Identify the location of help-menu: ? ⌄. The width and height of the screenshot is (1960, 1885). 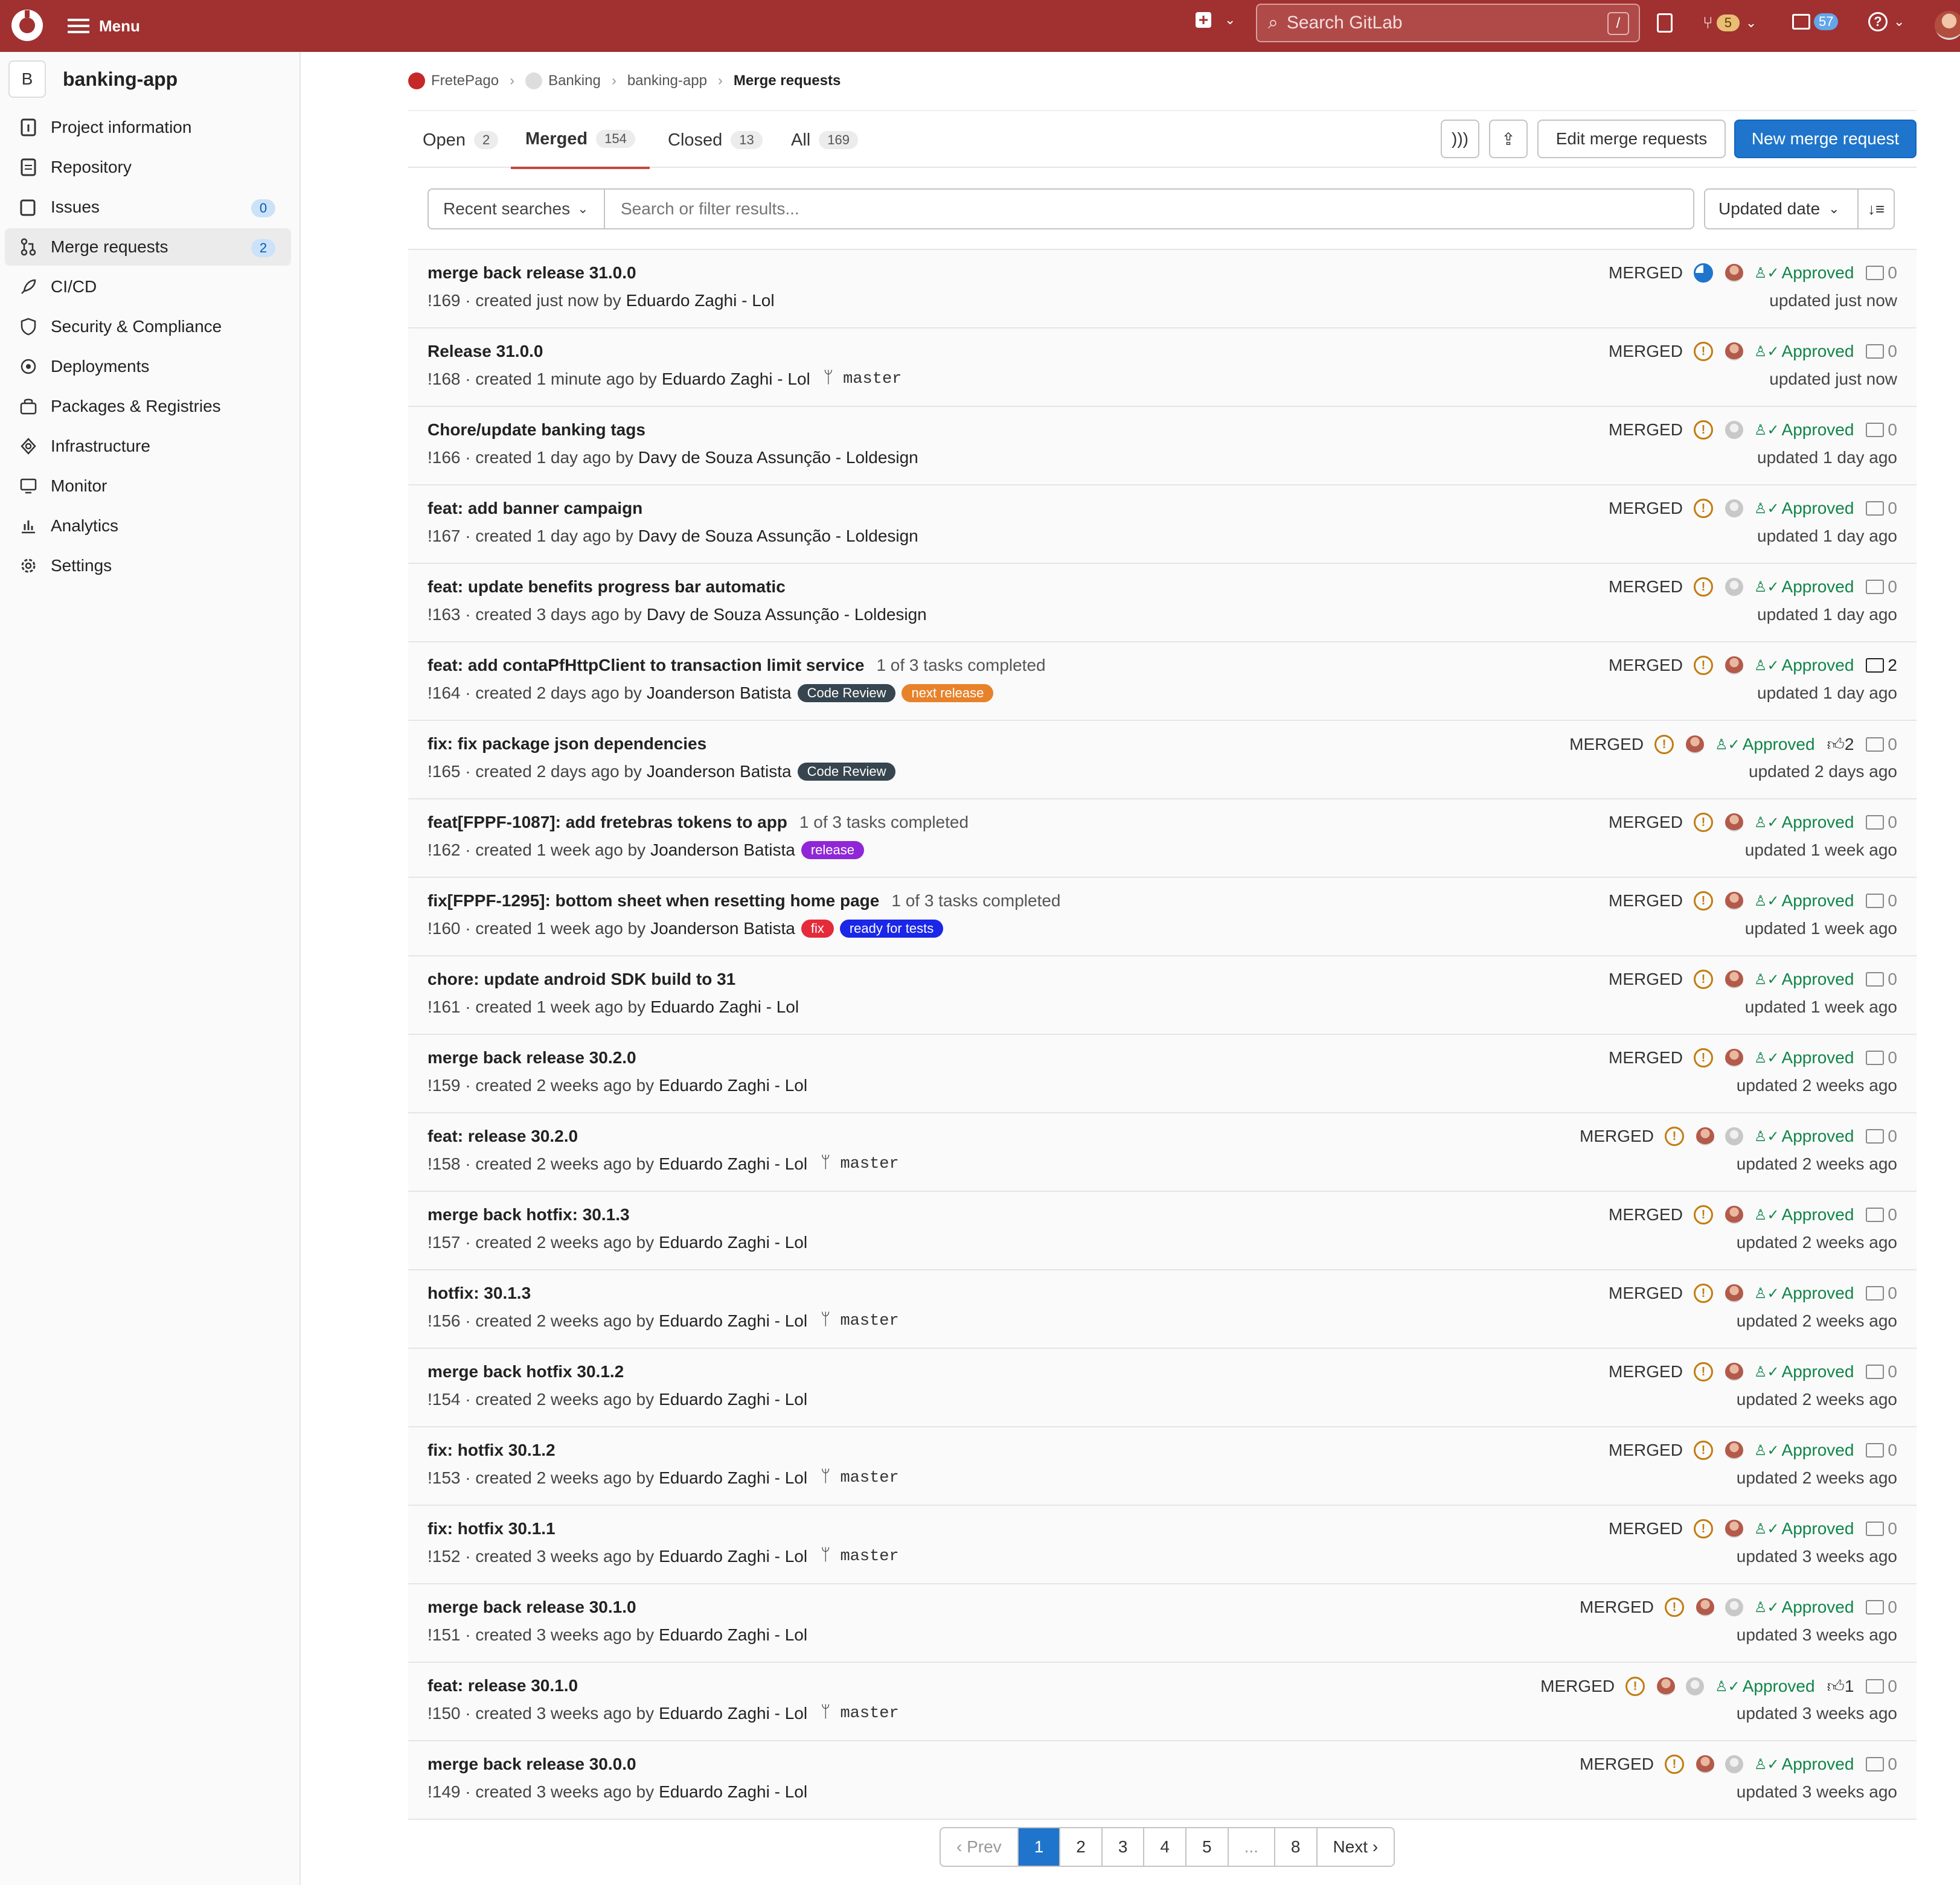
(1886, 21).